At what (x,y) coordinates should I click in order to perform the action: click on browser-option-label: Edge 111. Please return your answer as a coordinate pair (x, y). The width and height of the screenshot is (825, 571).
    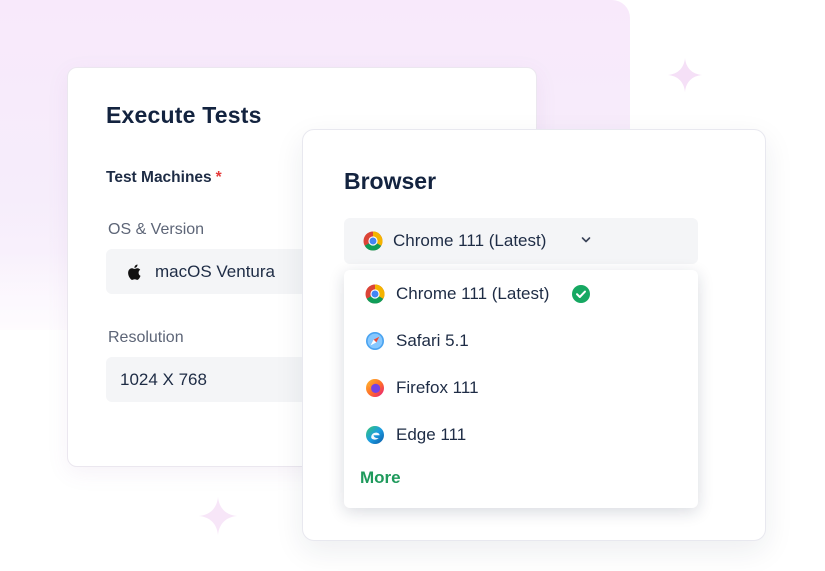
    Looking at the image, I should click on (431, 434).